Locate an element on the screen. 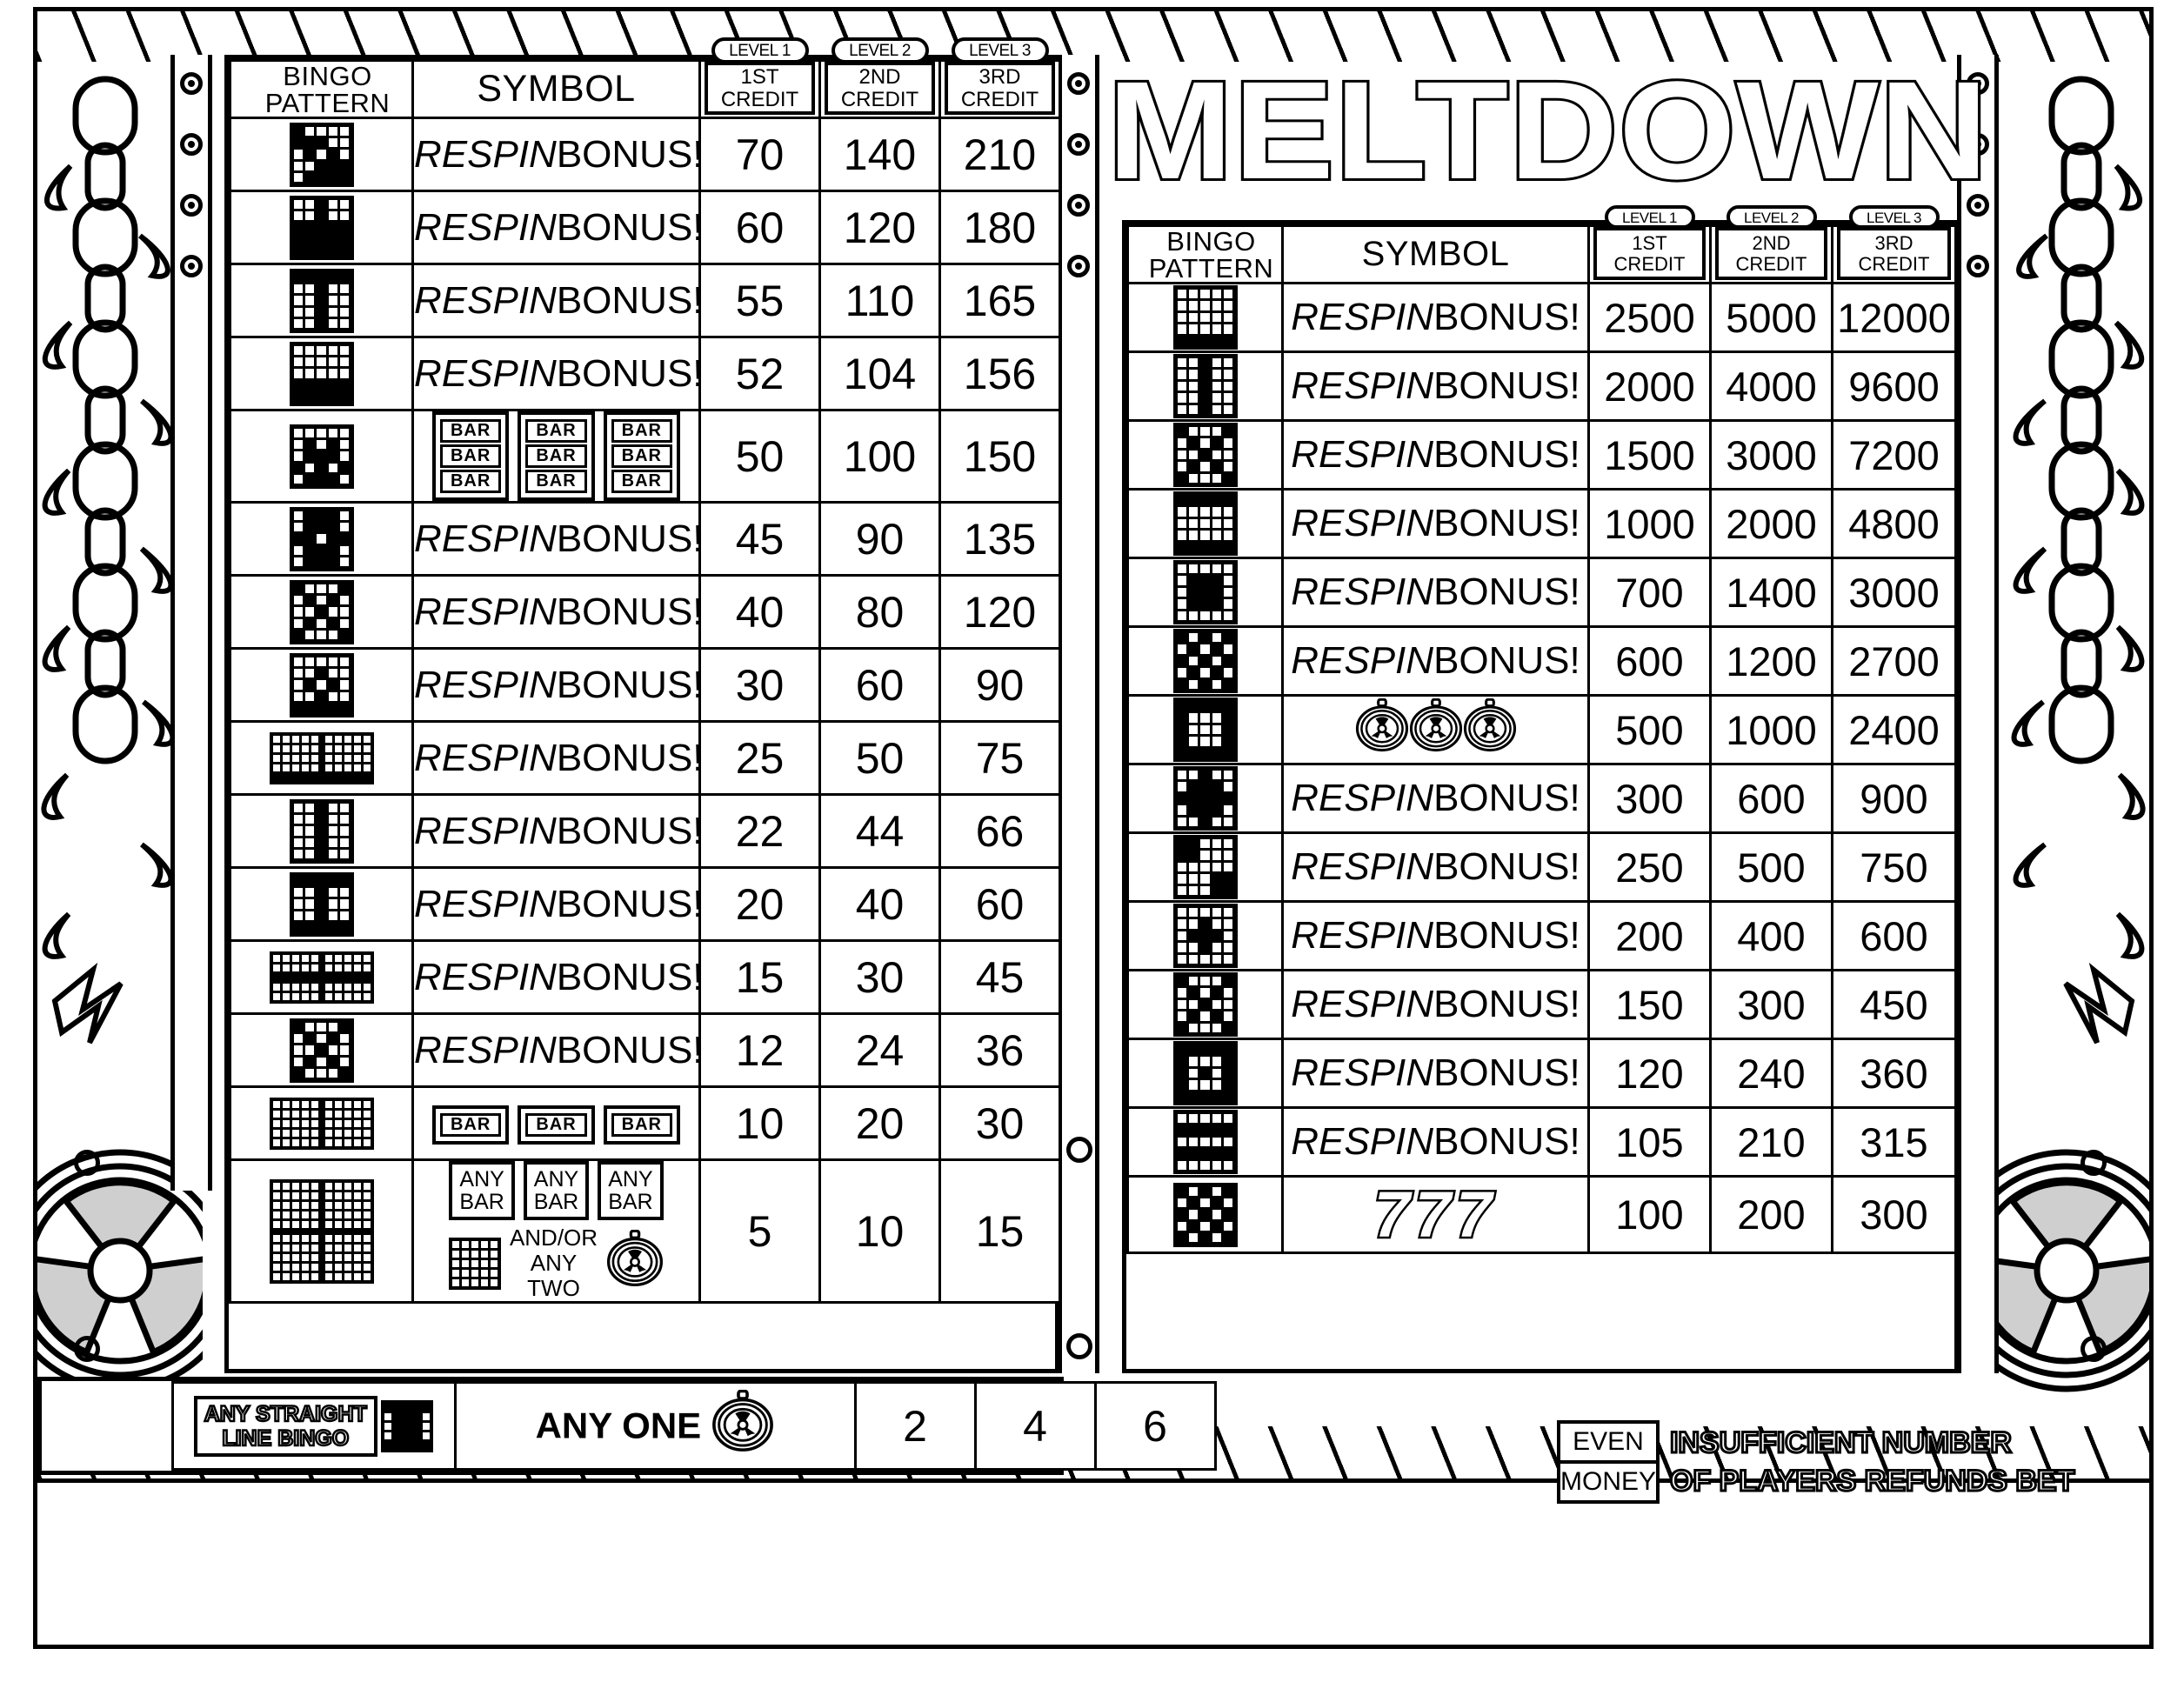  table-row: 500 1000 2400 is located at coordinates (1541, 730).